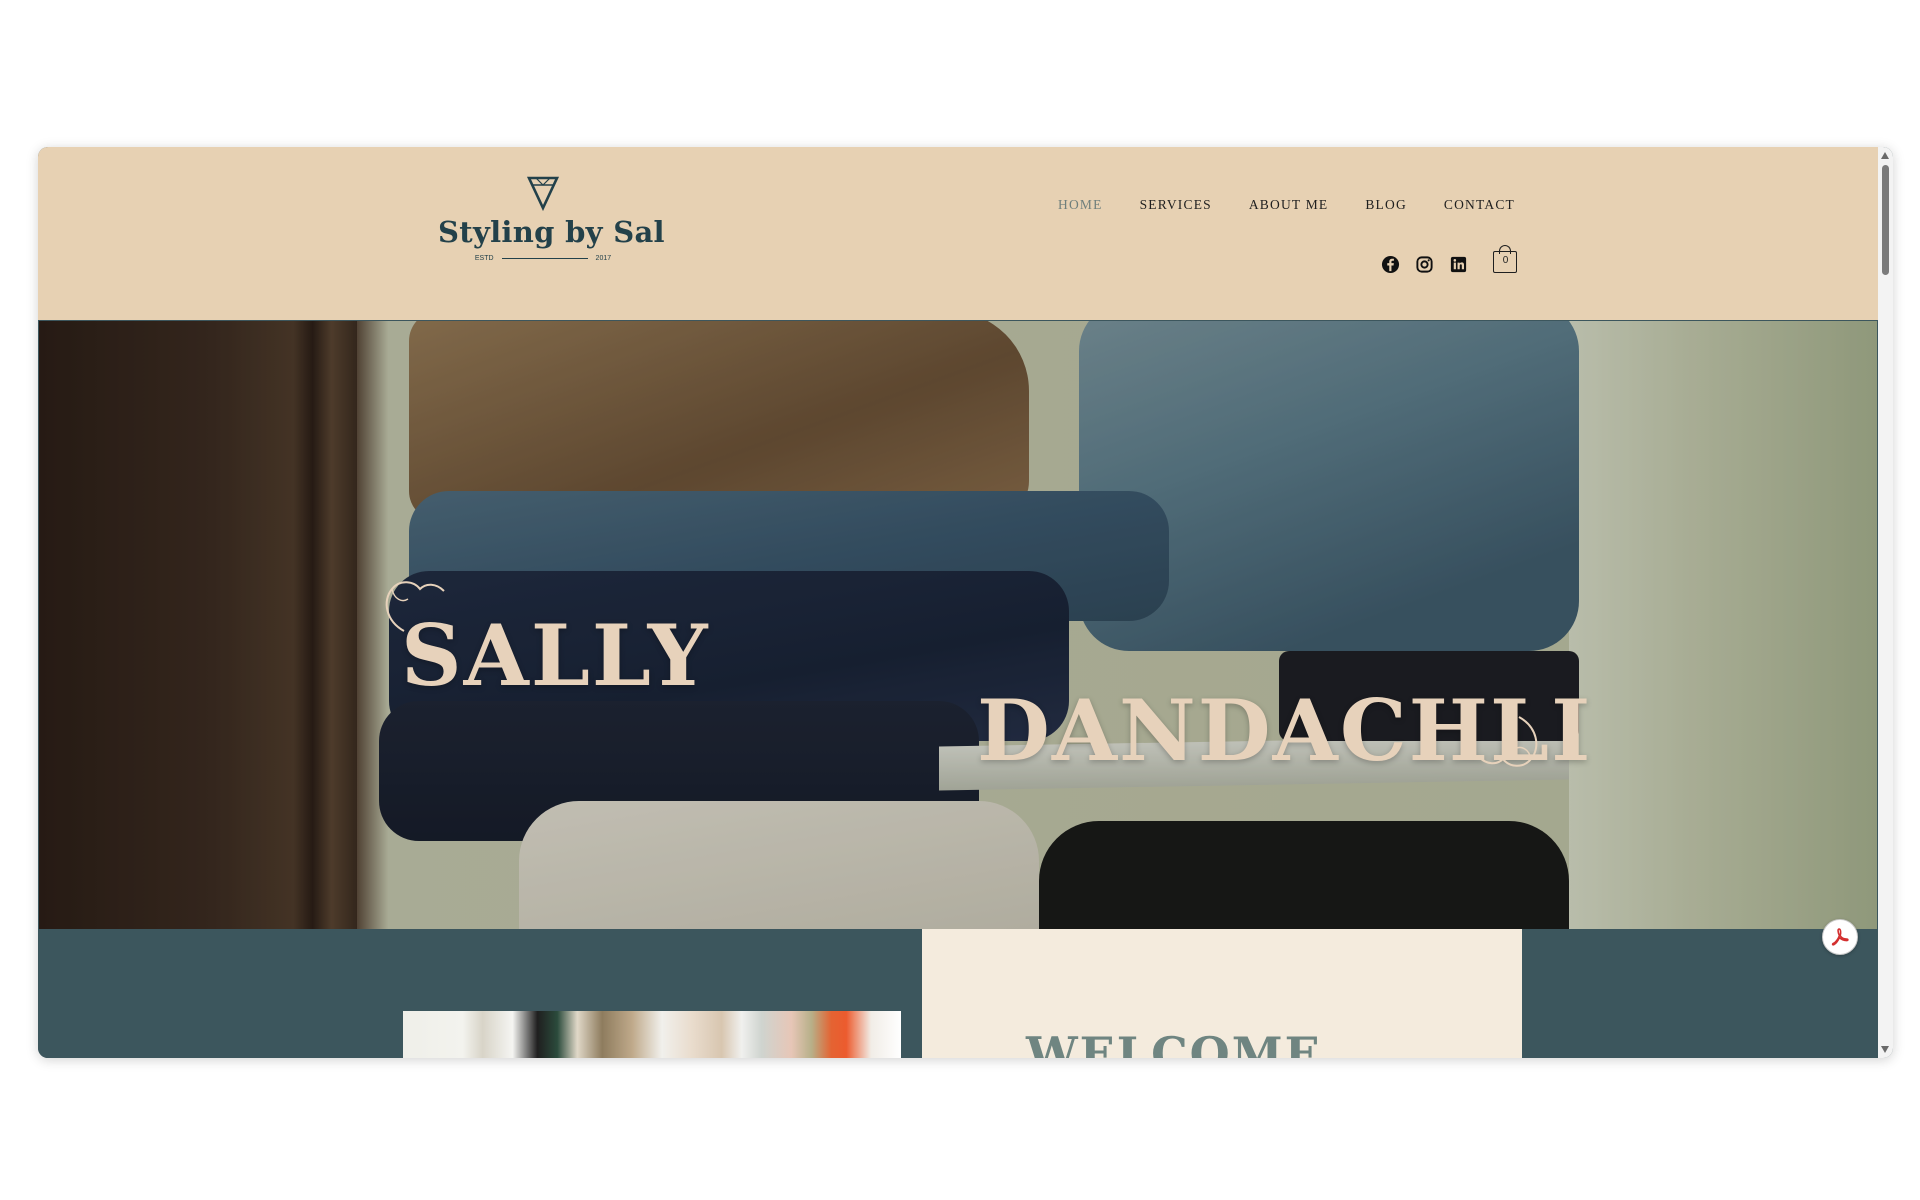  Describe the element at coordinates (1080, 205) in the screenshot. I see `nav-home: HOME` at that location.